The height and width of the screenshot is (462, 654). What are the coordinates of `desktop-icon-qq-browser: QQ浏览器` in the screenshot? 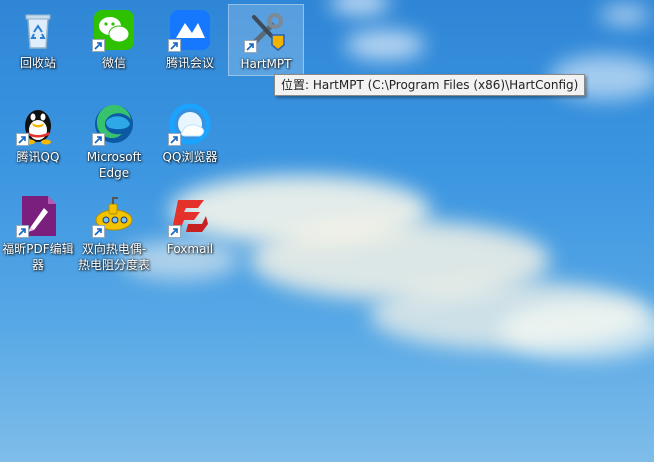 It's located at (190, 134).